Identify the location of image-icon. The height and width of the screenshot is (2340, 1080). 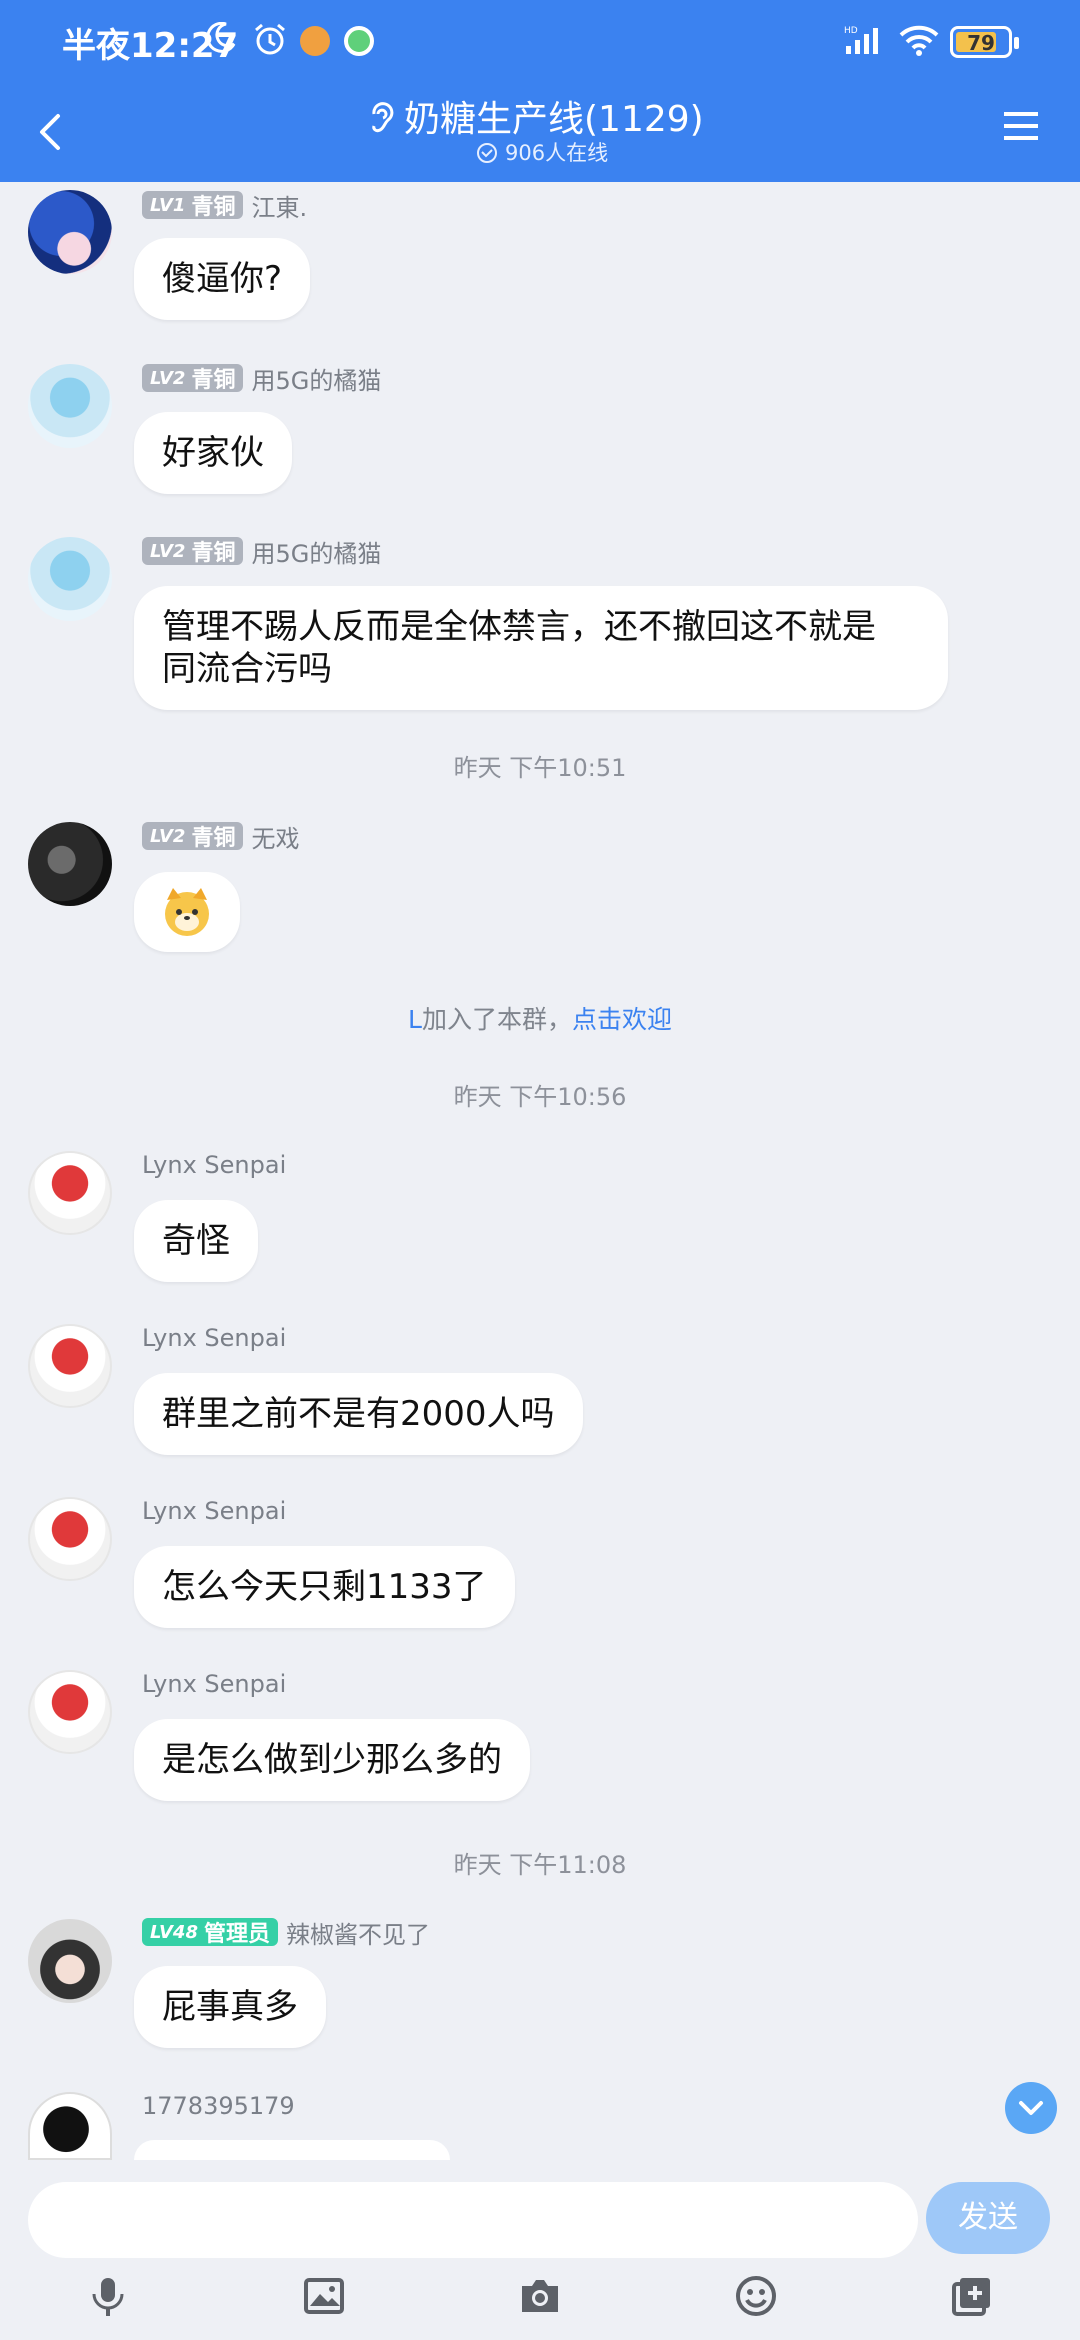
(324, 2296).